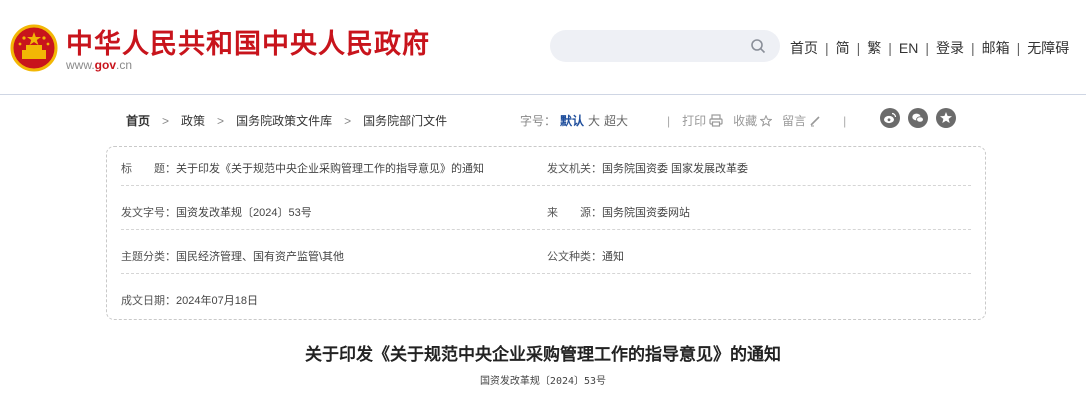 This screenshot has width=1086, height=396. Describe the element at coordinates (646, 213) in the screenshot. I see `source-value: 国务院国资委网站` at that location.